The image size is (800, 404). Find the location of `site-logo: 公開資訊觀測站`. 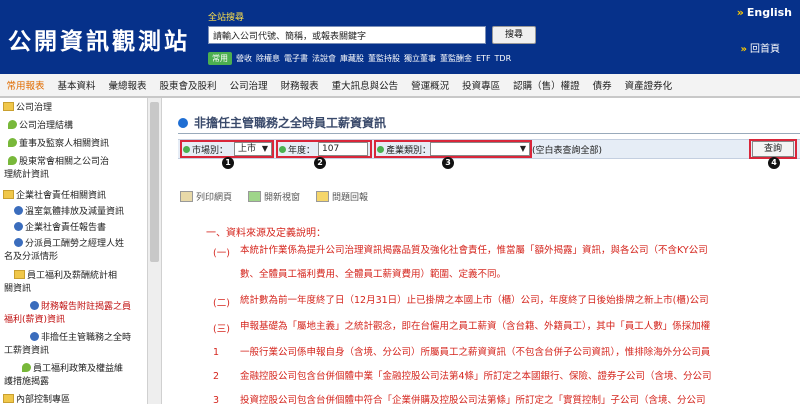

site-logo: 公開資訊觀測站 is located at coordinates (99, 39).